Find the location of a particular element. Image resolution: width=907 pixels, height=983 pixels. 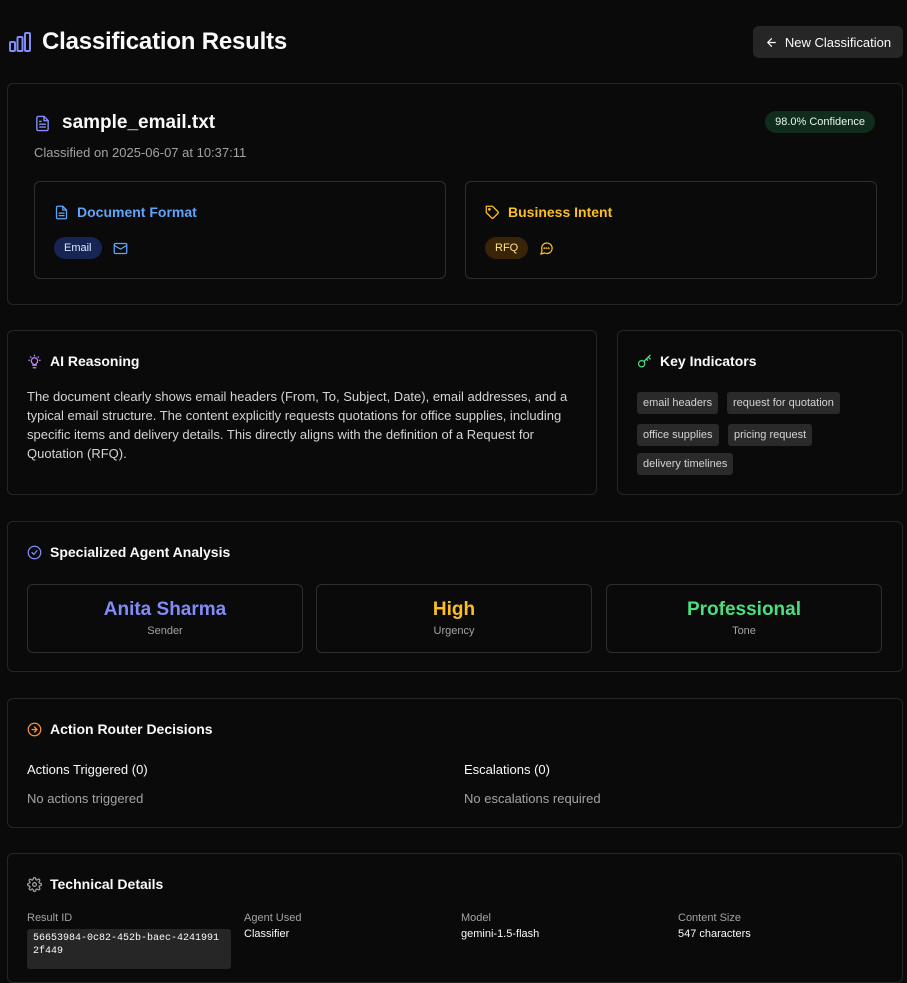

business-intent-heading-row: Business Intent is located at coordinates (548, 212).